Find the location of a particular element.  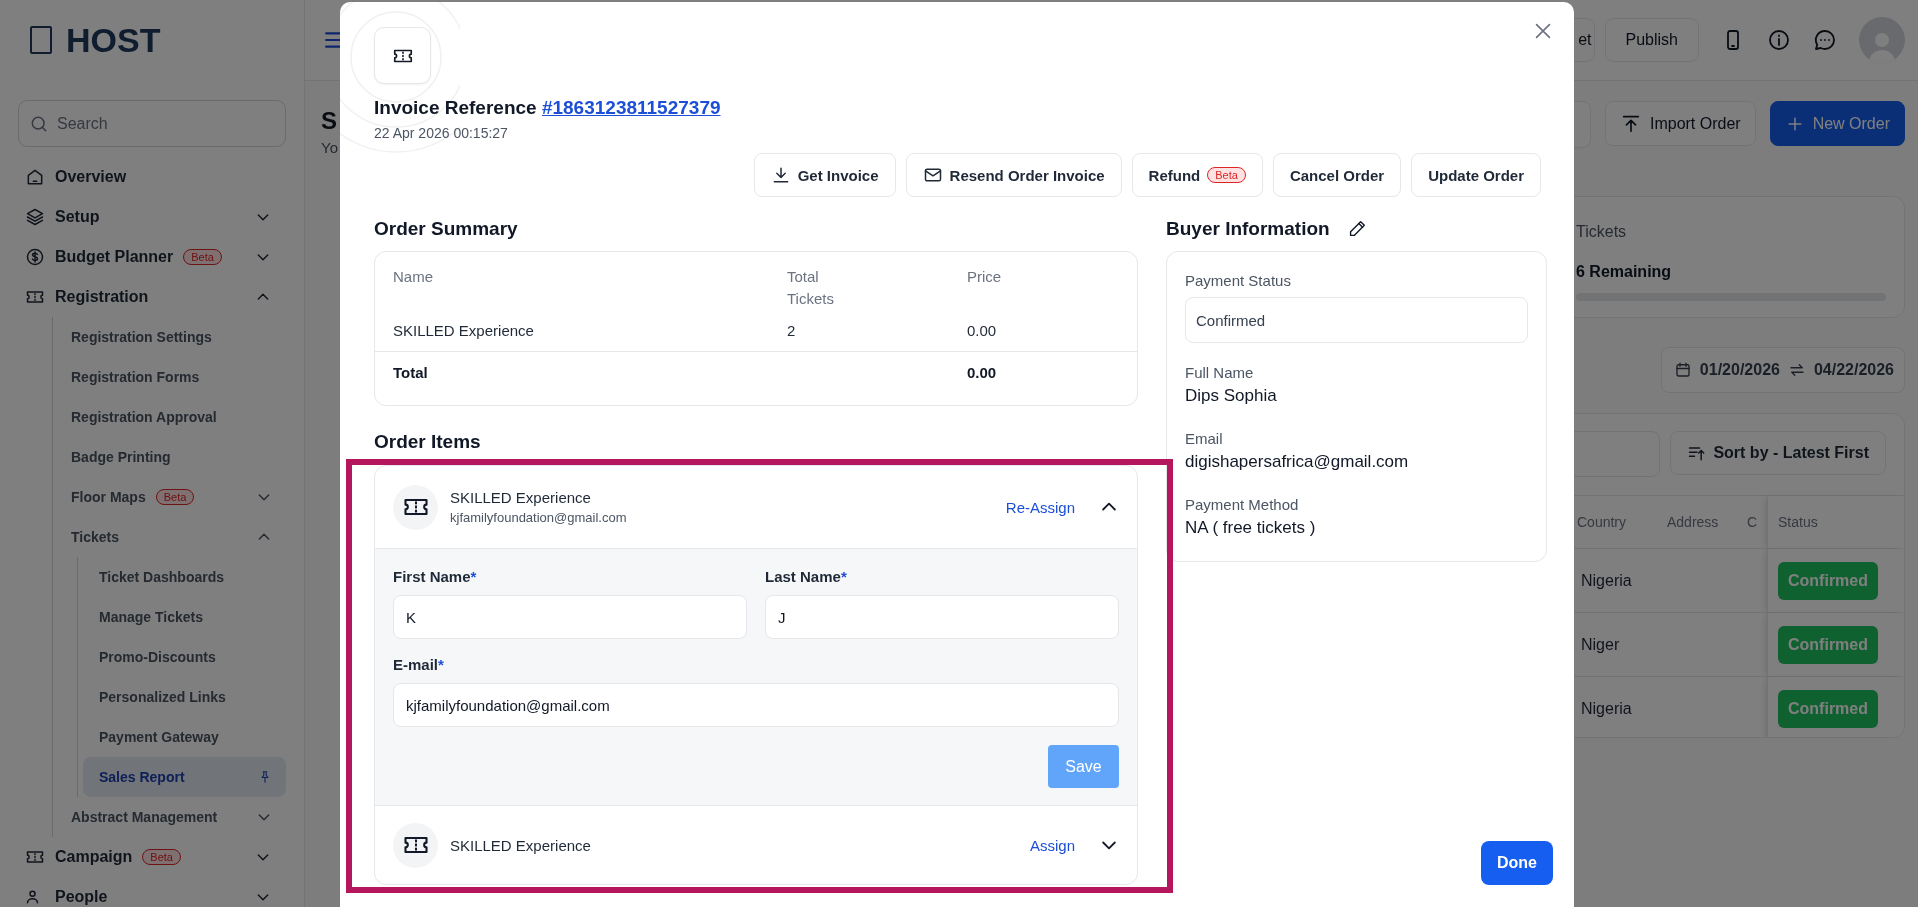

section-title: Order Items is located at coordinates (428, 442).